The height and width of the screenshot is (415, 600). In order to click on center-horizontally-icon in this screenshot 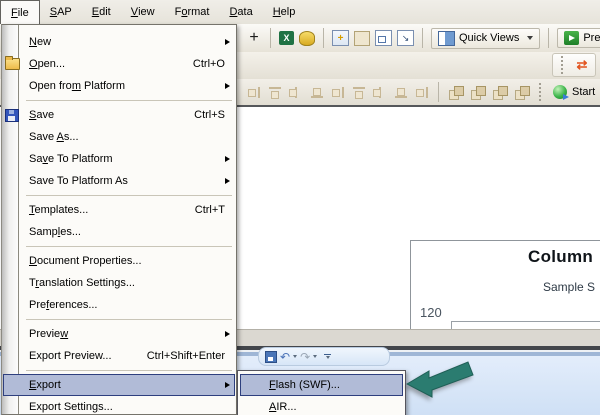, I will do `click(296, 92)`.